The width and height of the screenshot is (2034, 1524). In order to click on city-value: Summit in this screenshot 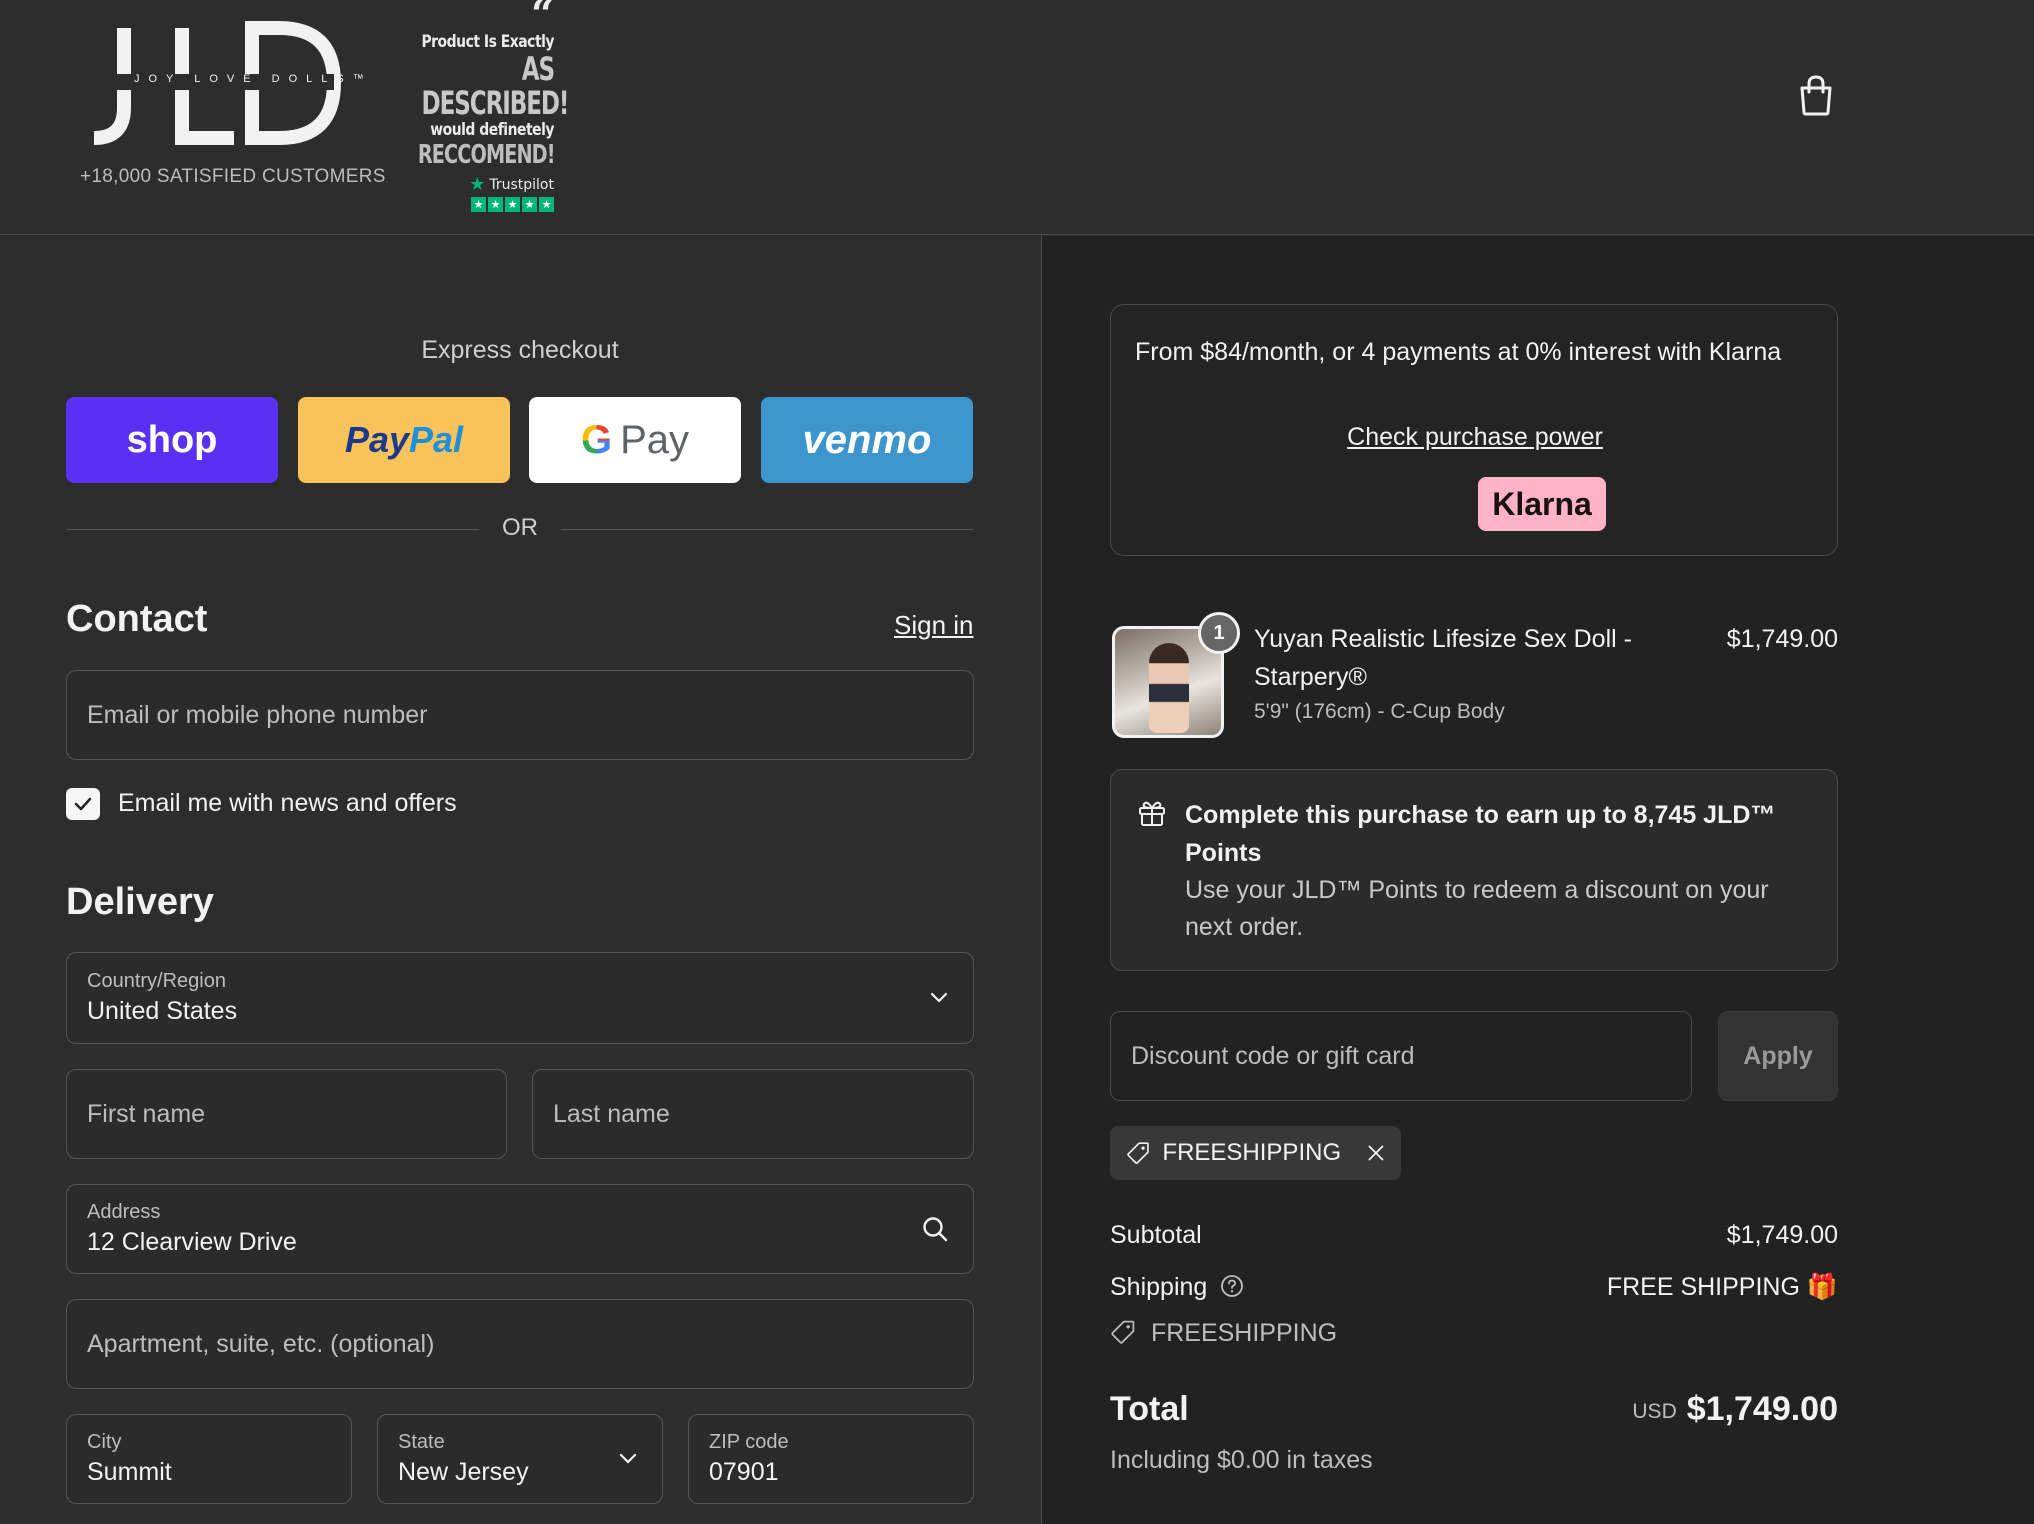, I will do `click(129, 1472)`.